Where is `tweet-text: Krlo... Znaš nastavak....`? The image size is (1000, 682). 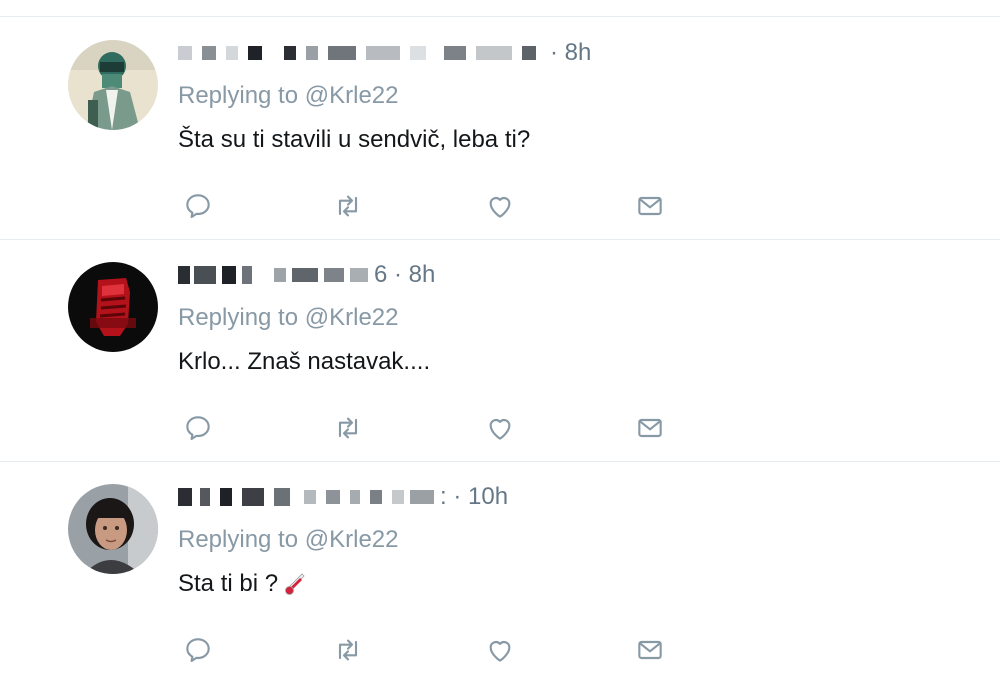
tweet-text: Krlo... Znaš nastavak.... is located at coordinates (304, 361).